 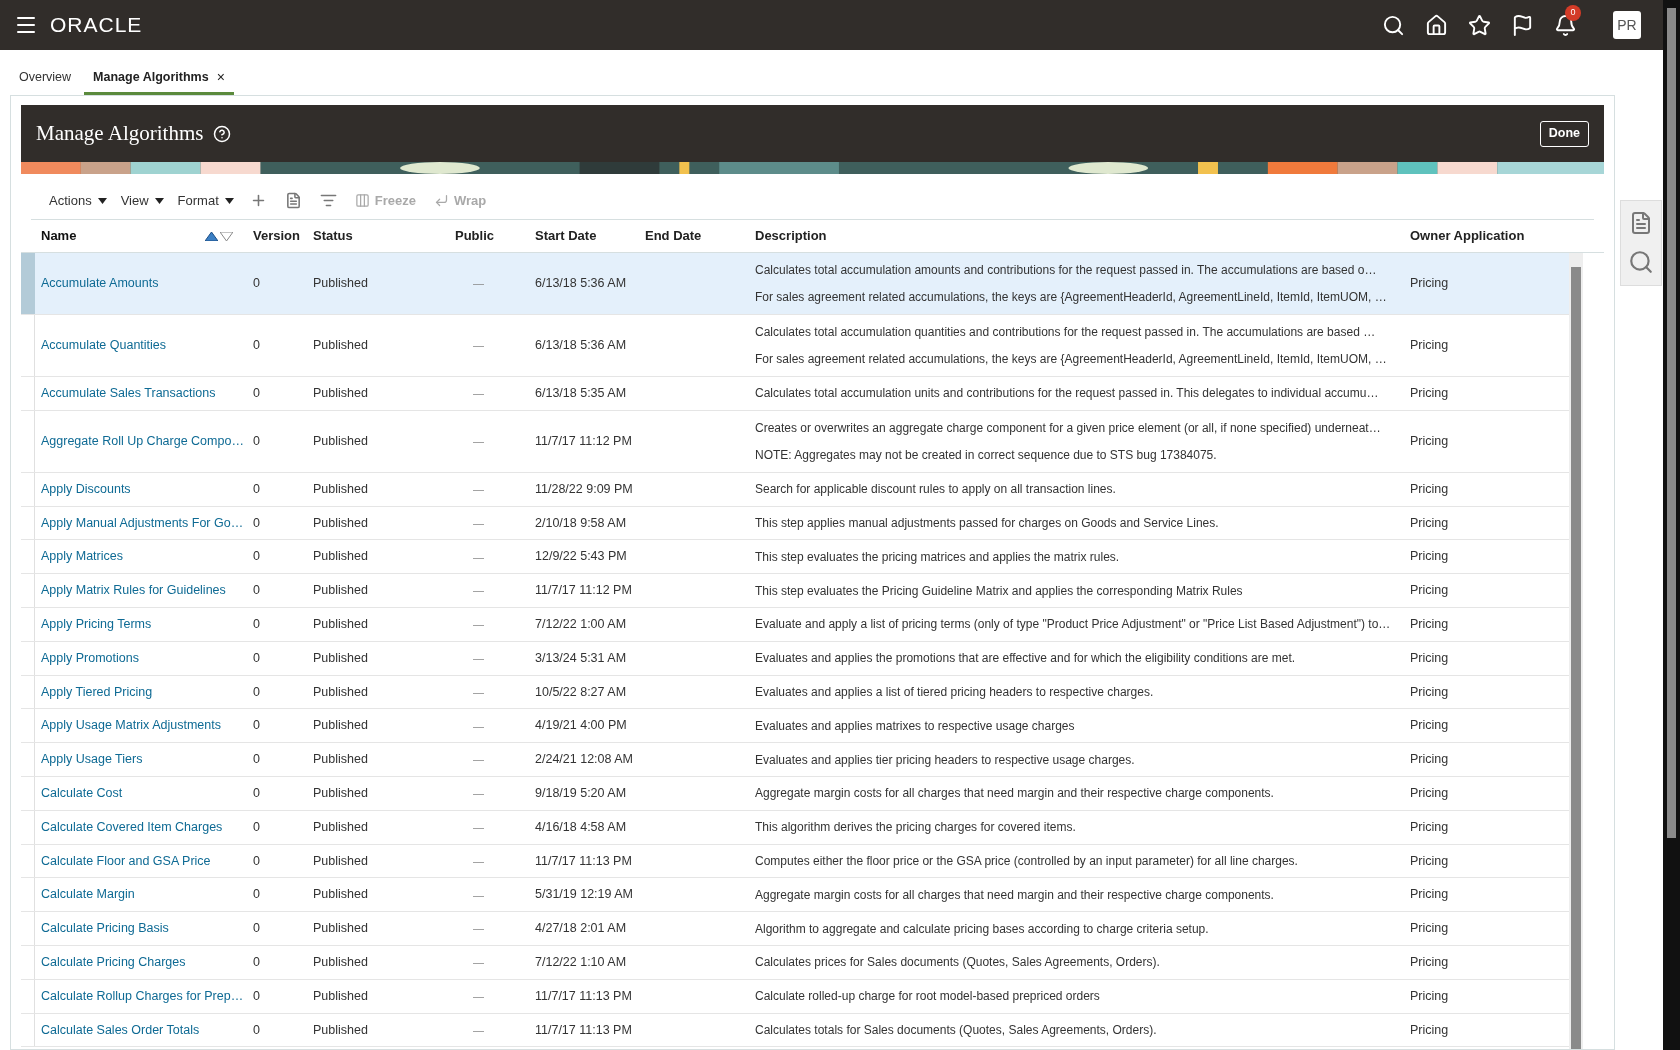 What do you see at coordinates (795, 625) in the screenshot?
I see `table-row: Apply Pricing Terms 0 Published — 7/12/22 1:00 AM Evaluate and apply a list of pricing terms (only of type "Product Price Adjustment" or "Price List Based Adjustment") to… Pricing` at bounding box center [795, 625].